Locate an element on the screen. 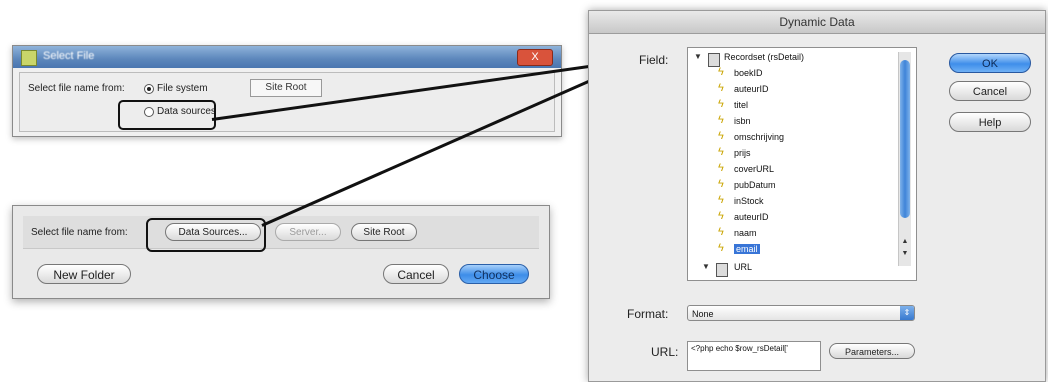 The height and width of the screenshot is (382, 1048). select-file-from-label: Select file name from: is located at coordinates (76, 88).